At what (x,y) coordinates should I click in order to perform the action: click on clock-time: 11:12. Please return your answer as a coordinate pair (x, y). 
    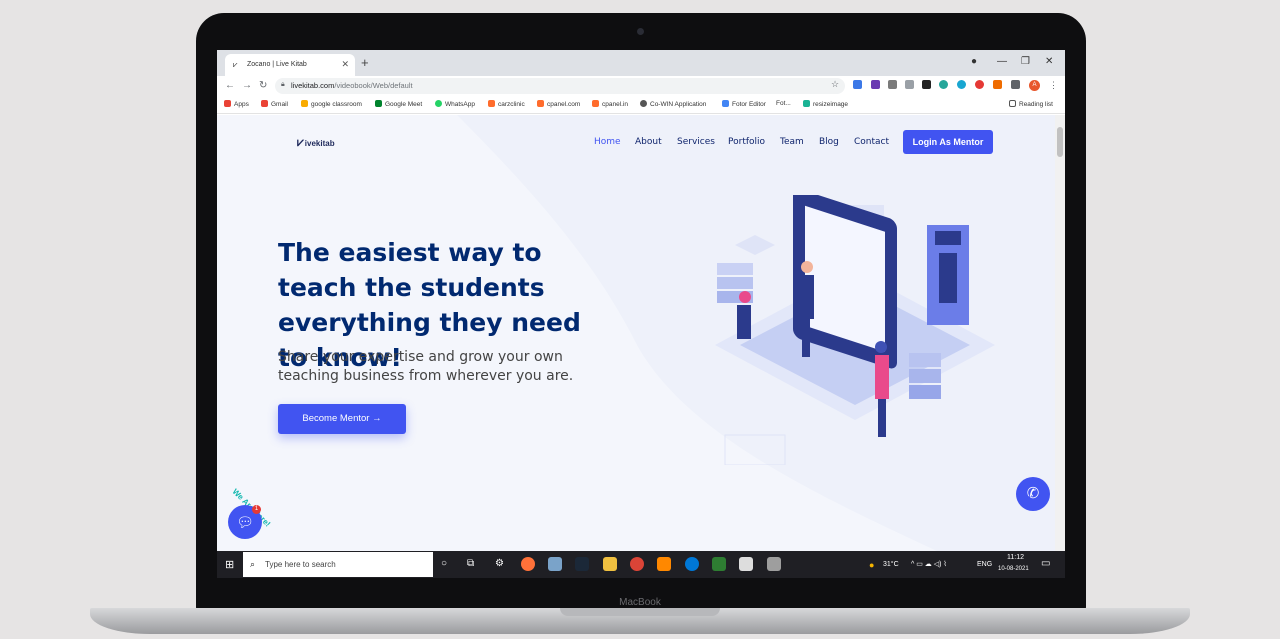
    Looking at the image, I should click on (1015, 557).